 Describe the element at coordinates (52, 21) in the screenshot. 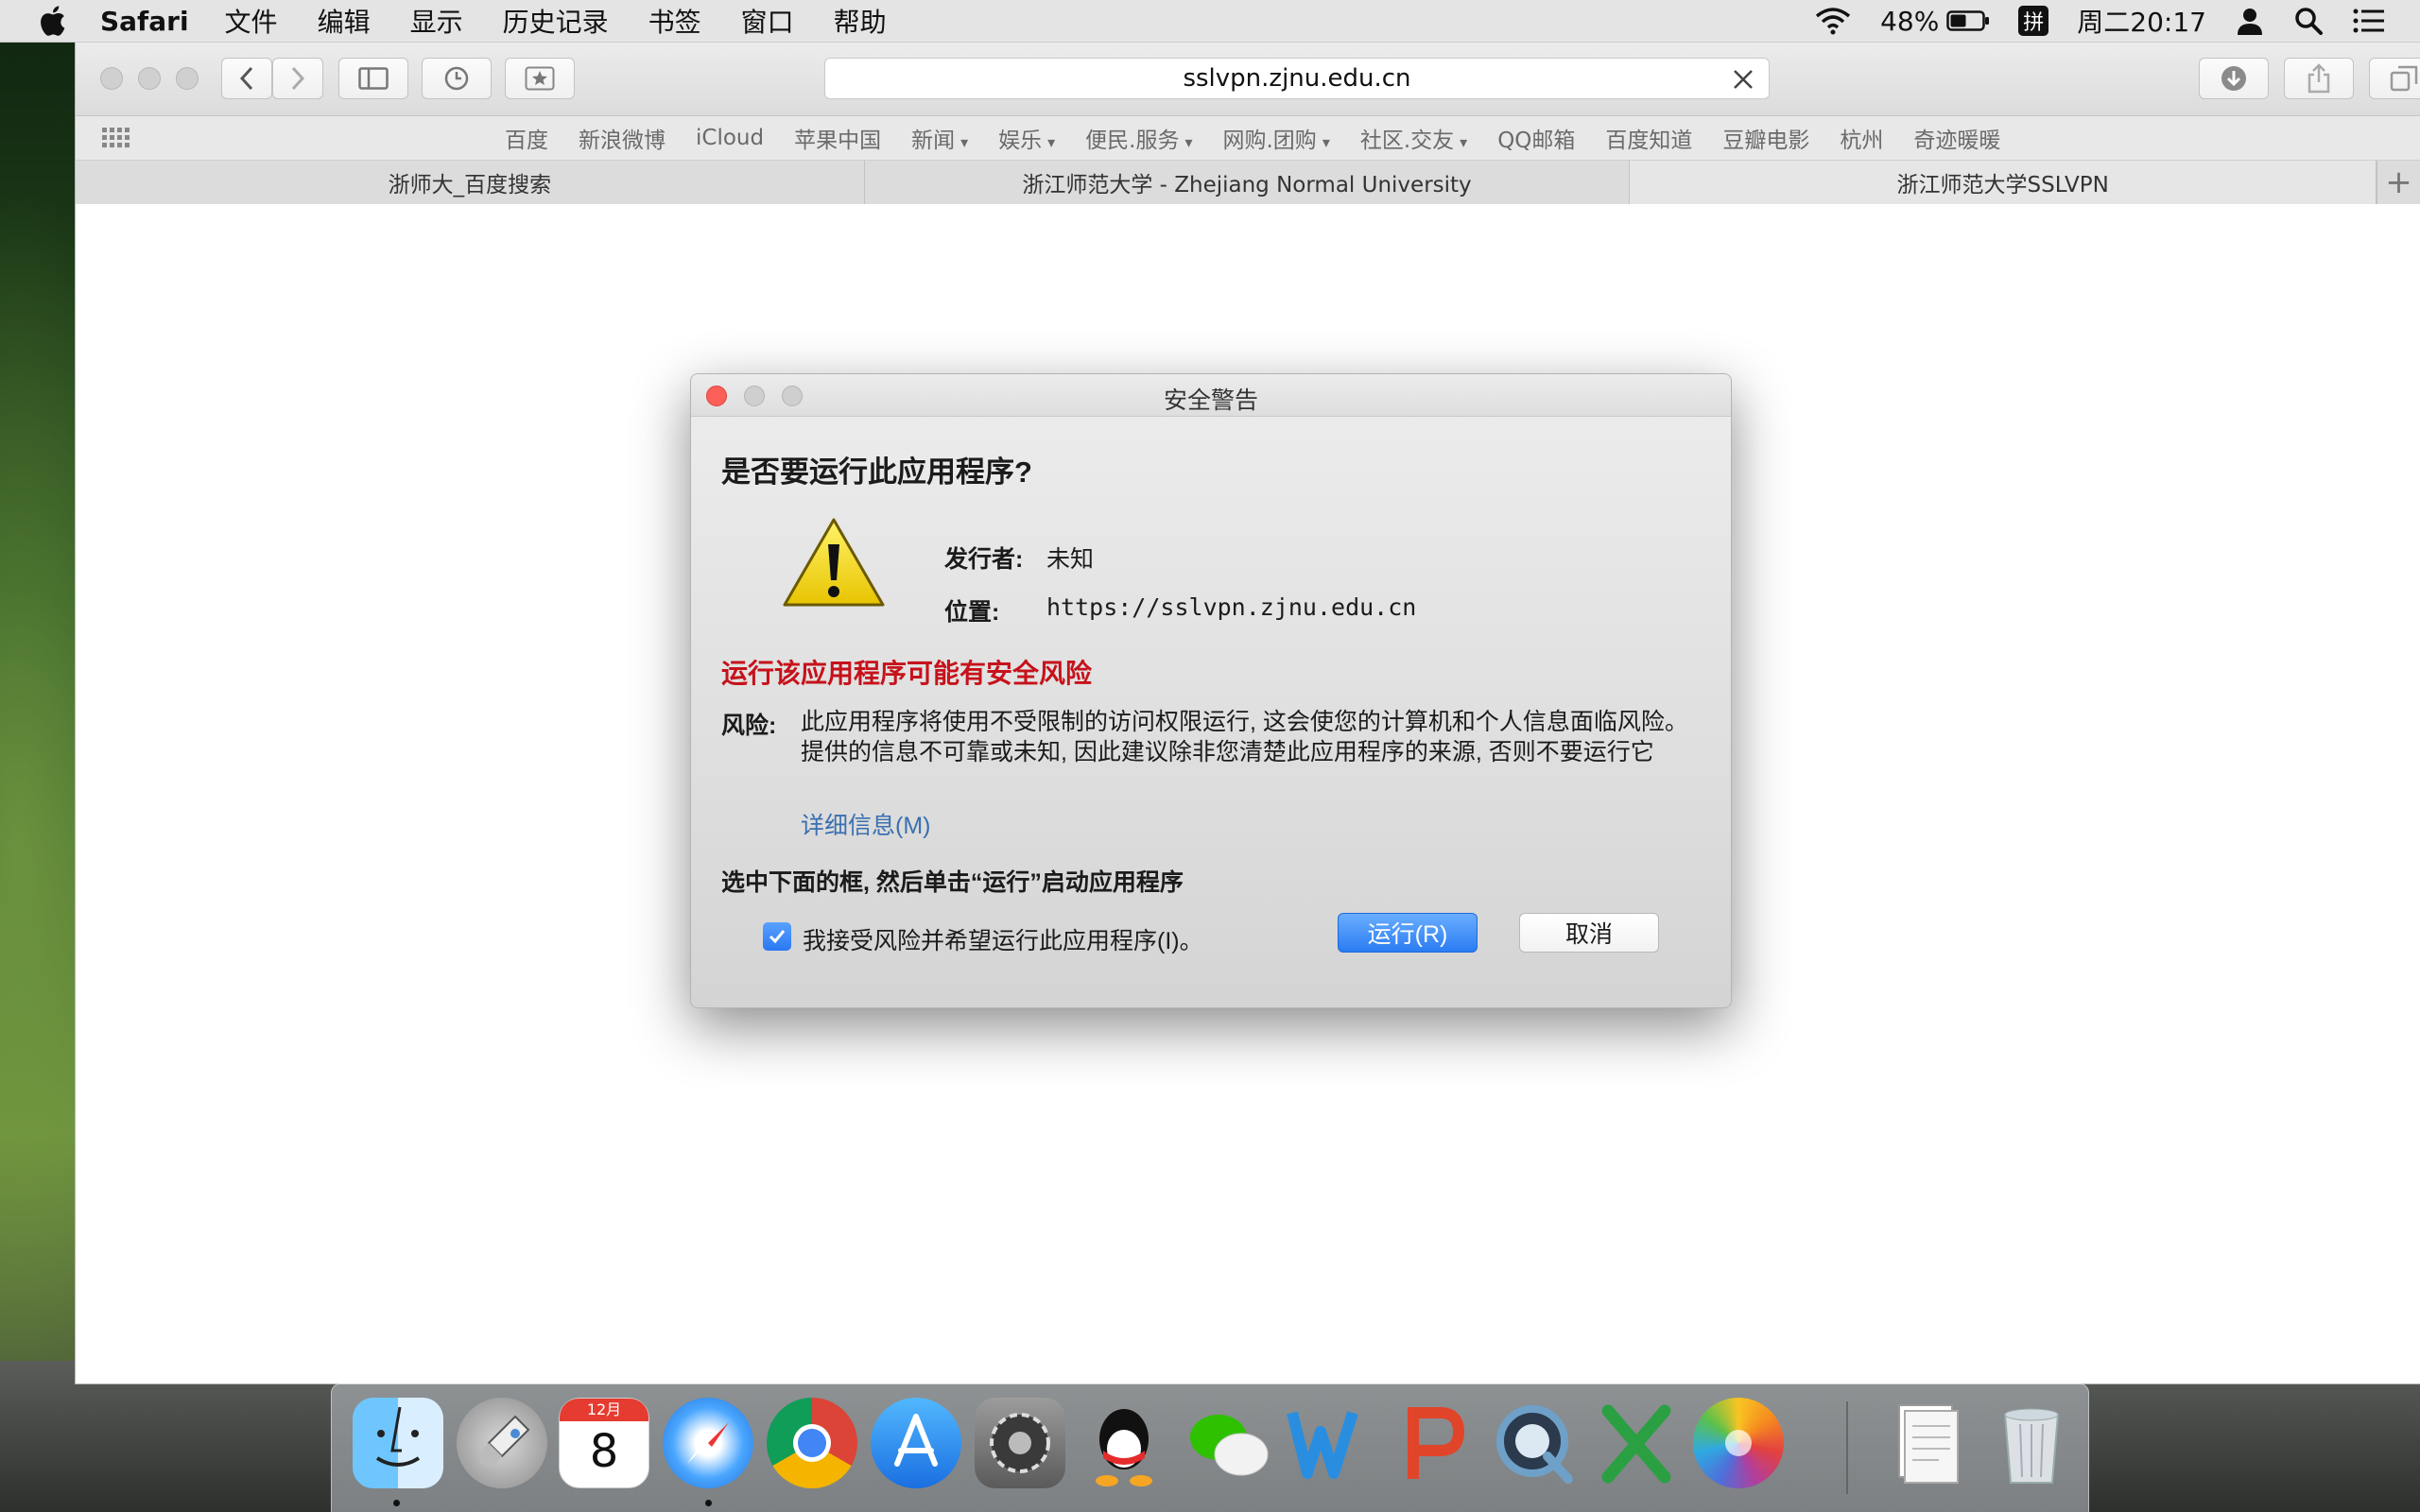

I see `apple-icon` at that location.